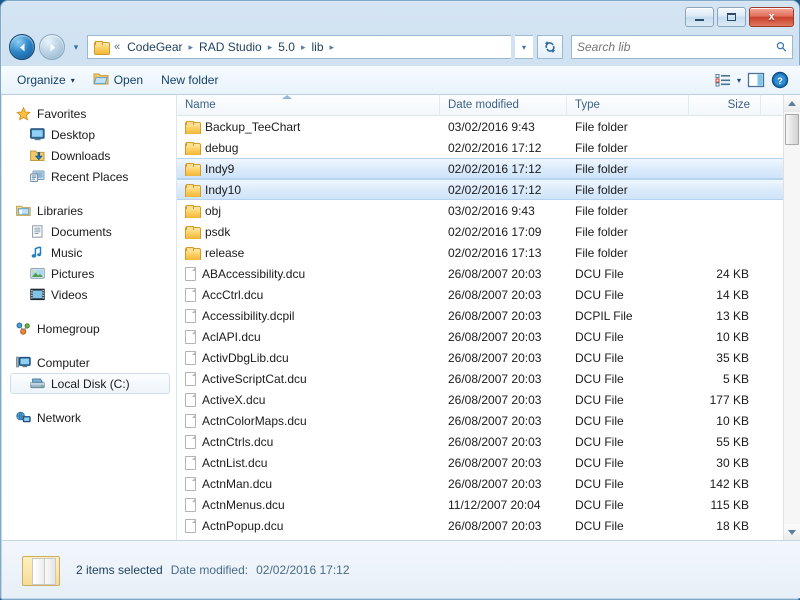 The image size is (800, 600). Describe the element at coordinates (190, 504) in the screenshot. I see `file-icon` at that location.